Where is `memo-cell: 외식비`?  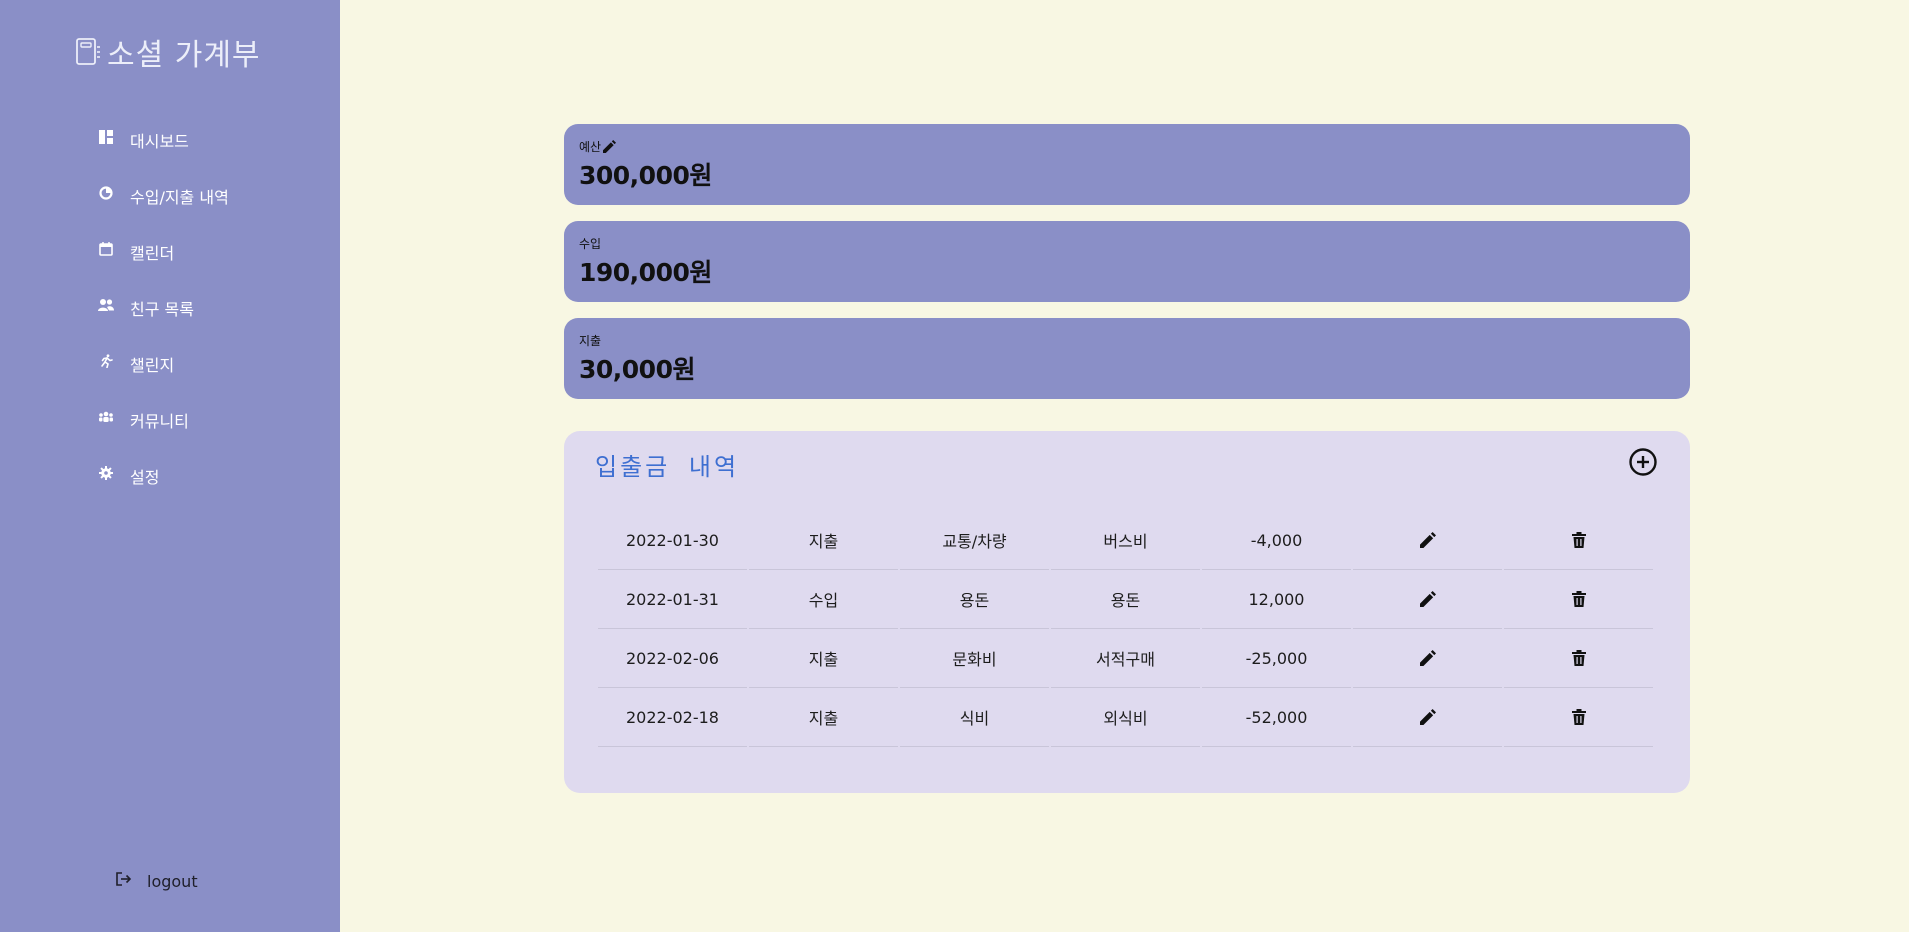
memo-cell: 외식비 is located at coordinates (1125, 717).